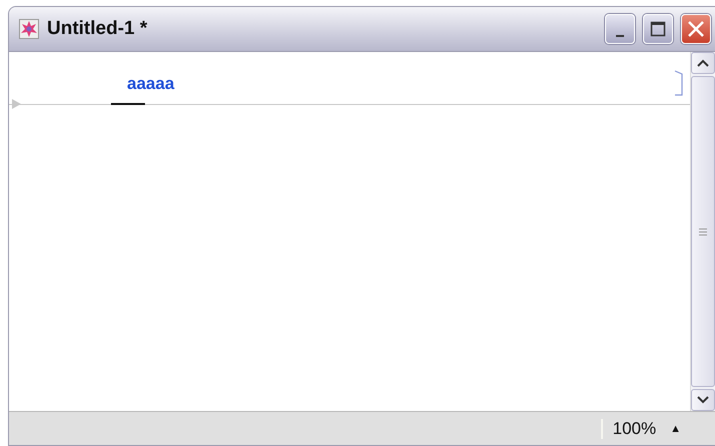  I want to click on app-icon, so click(29, 29).